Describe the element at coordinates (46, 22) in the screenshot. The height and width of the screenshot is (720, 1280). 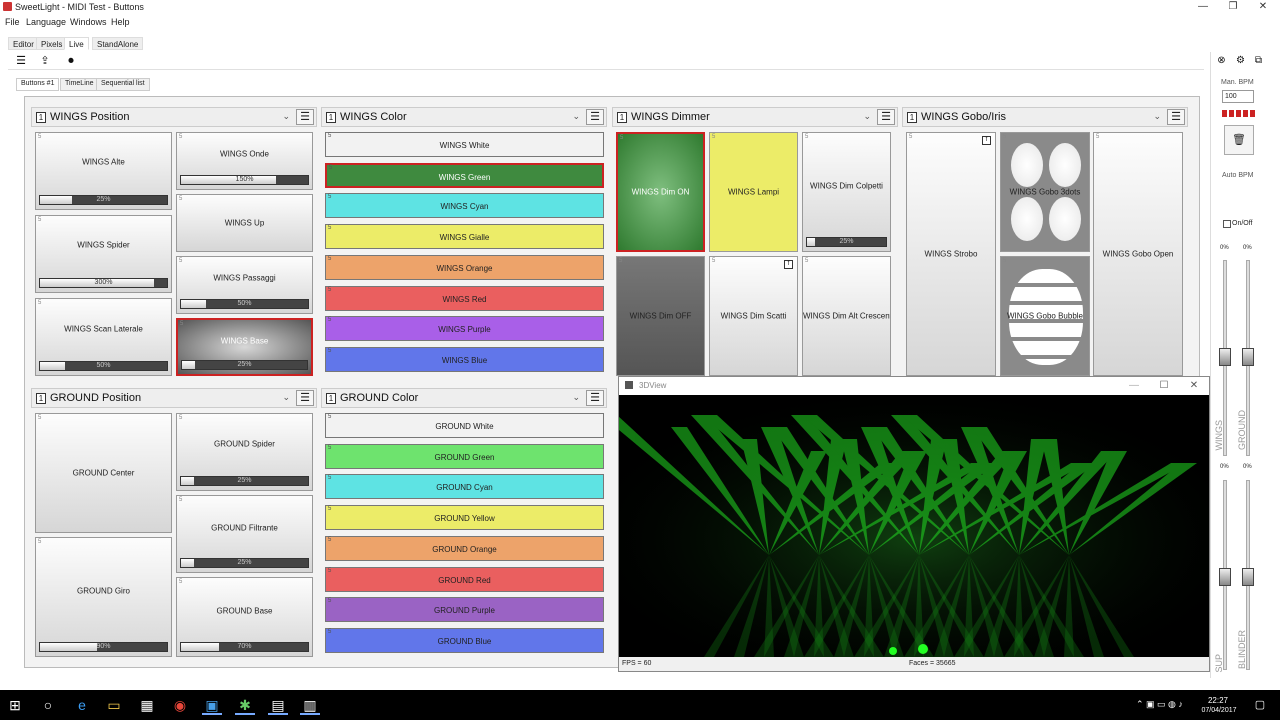
I see `menu-language: Language` at that location.